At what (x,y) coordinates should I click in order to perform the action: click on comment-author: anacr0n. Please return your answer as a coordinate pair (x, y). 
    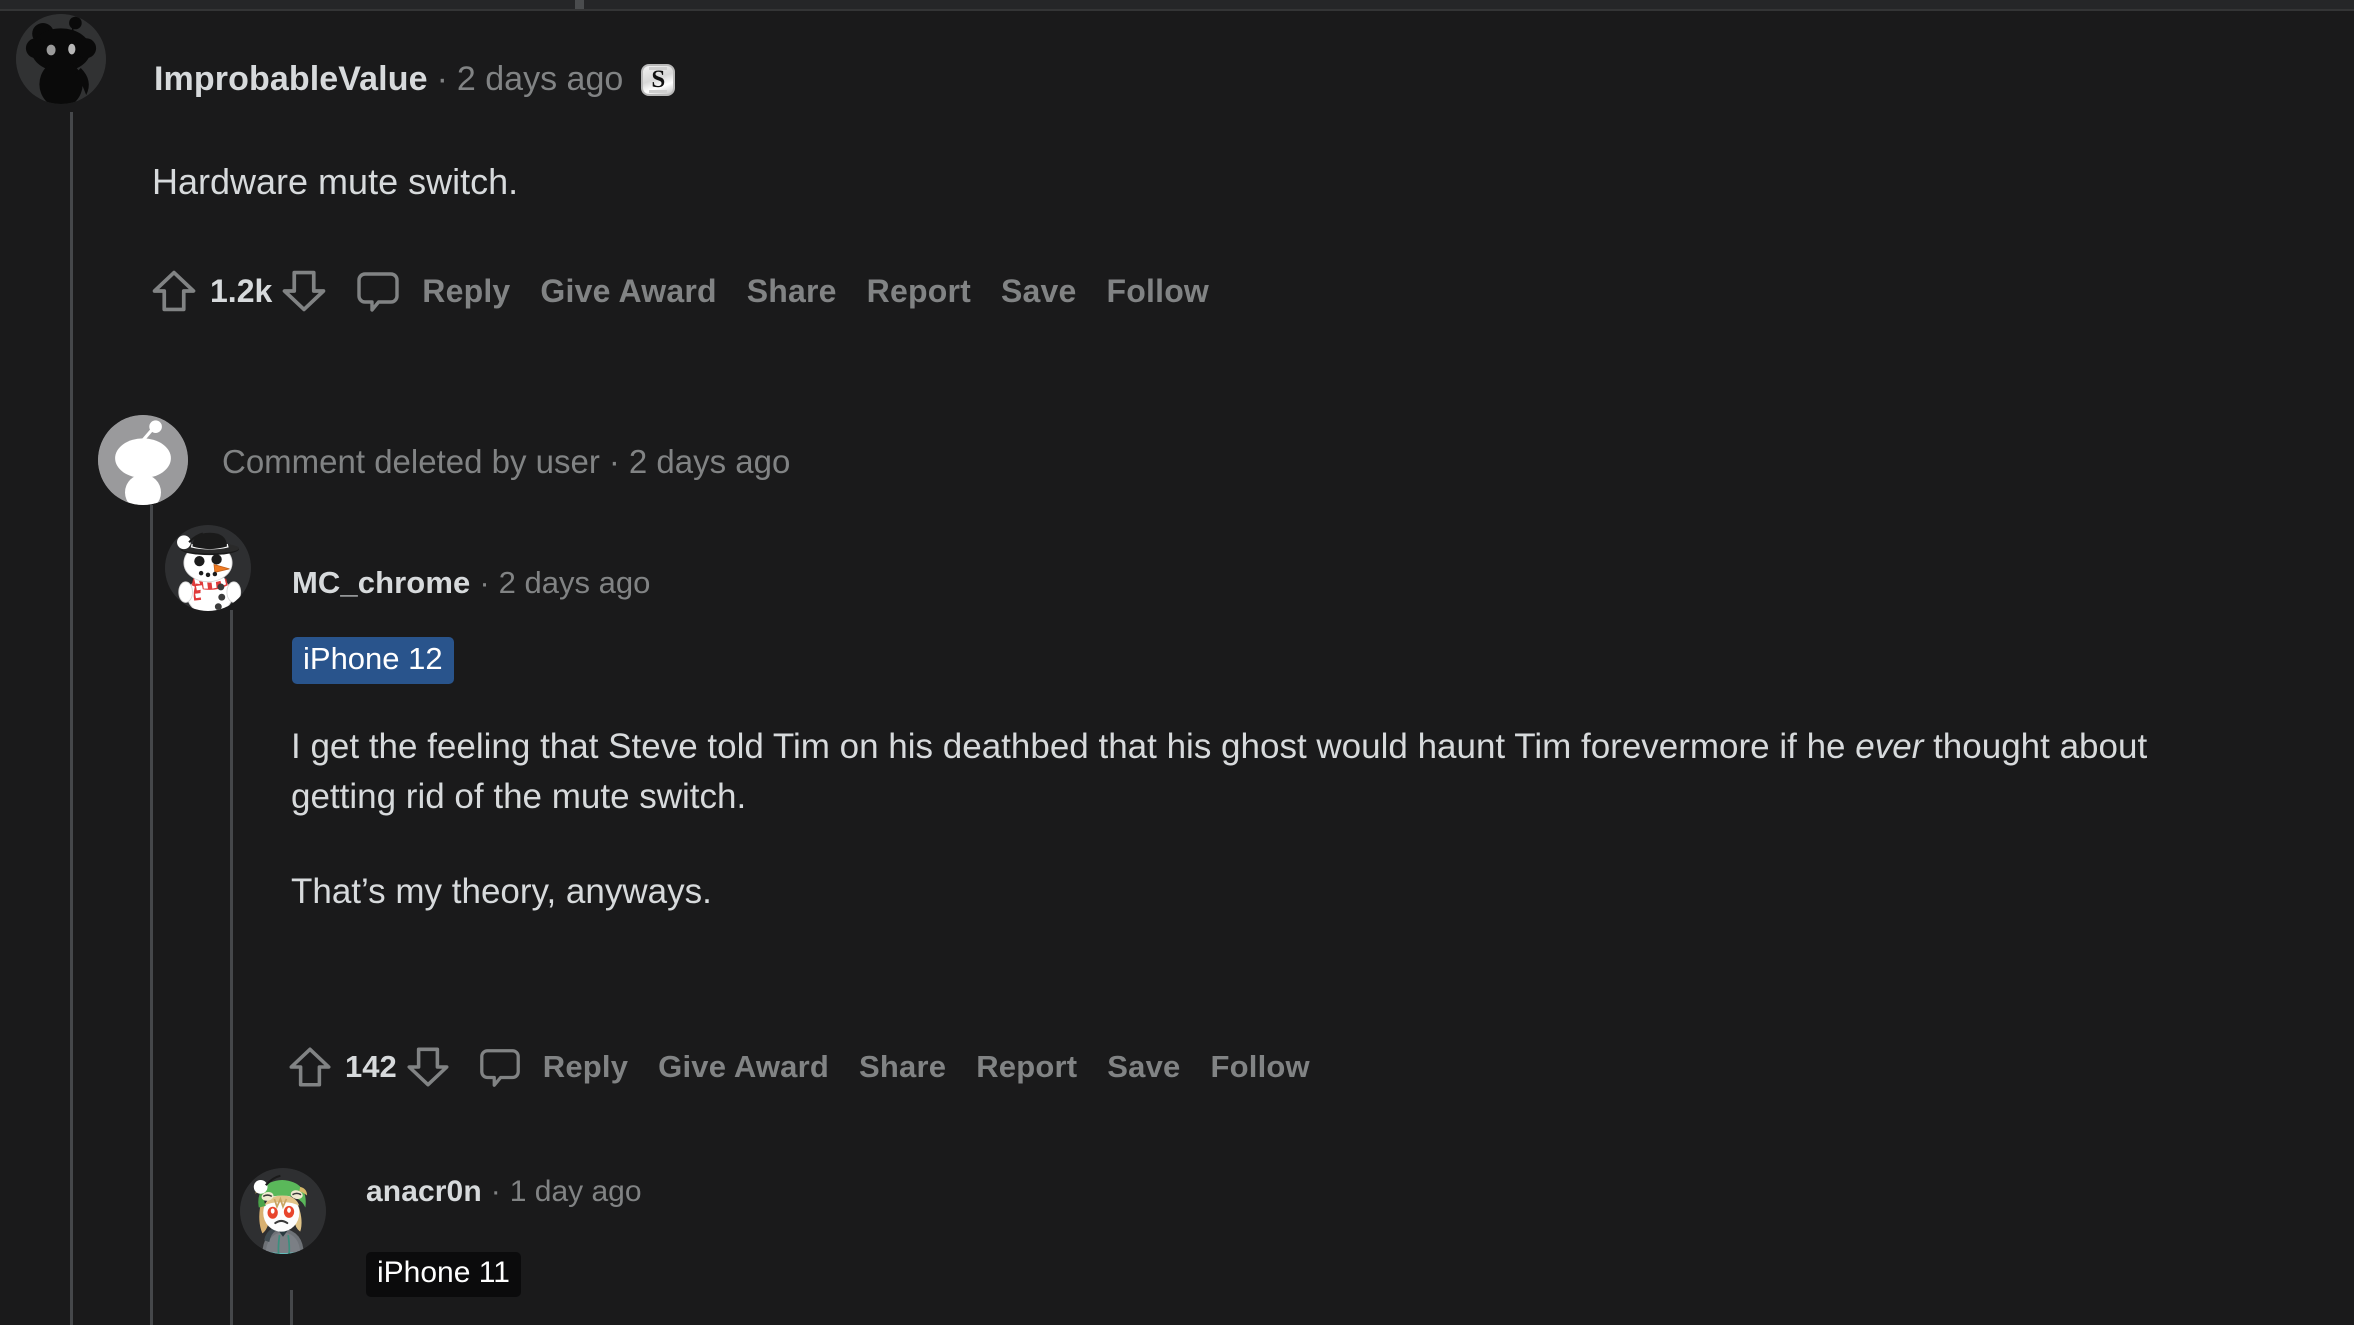
    Looking at the image, I should click on (424, 1192).